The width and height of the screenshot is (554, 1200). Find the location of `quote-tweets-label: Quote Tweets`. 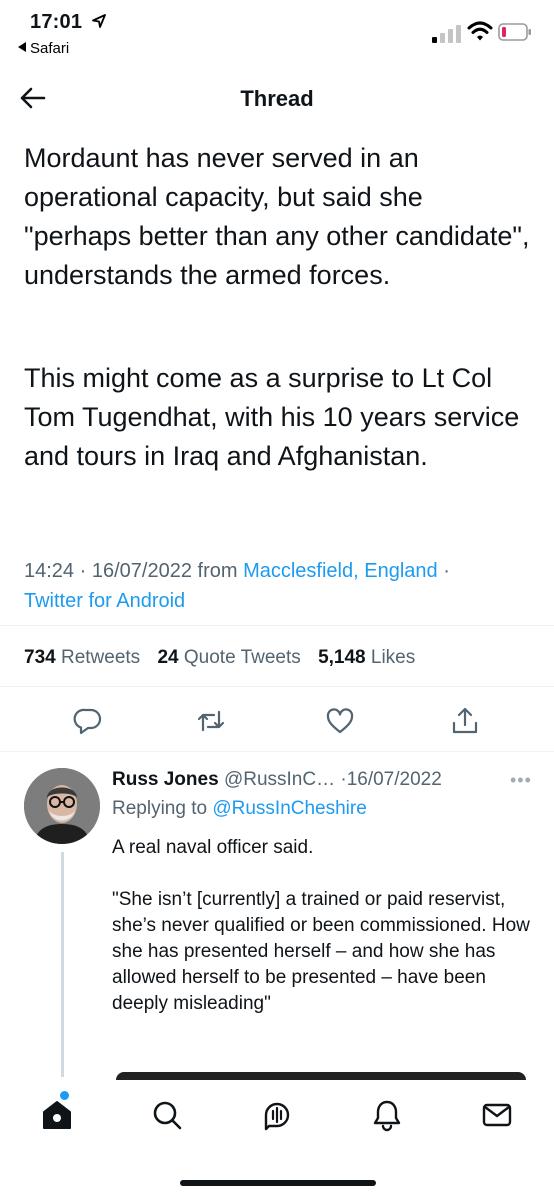

quote-tweets-label: Quote Tweets is located at coordinates (242, 657).